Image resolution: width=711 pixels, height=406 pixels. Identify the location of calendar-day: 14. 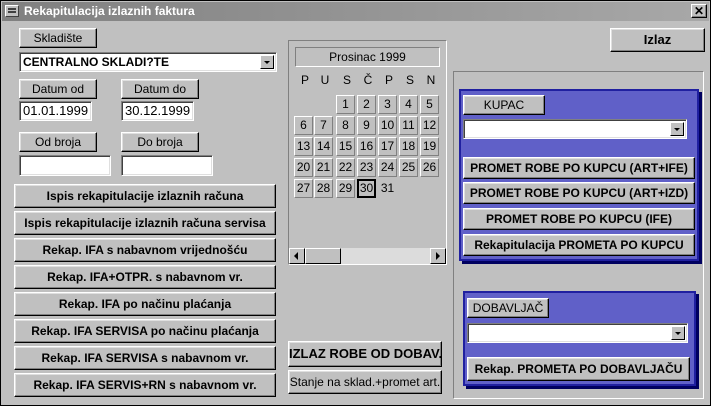
(323, 146).